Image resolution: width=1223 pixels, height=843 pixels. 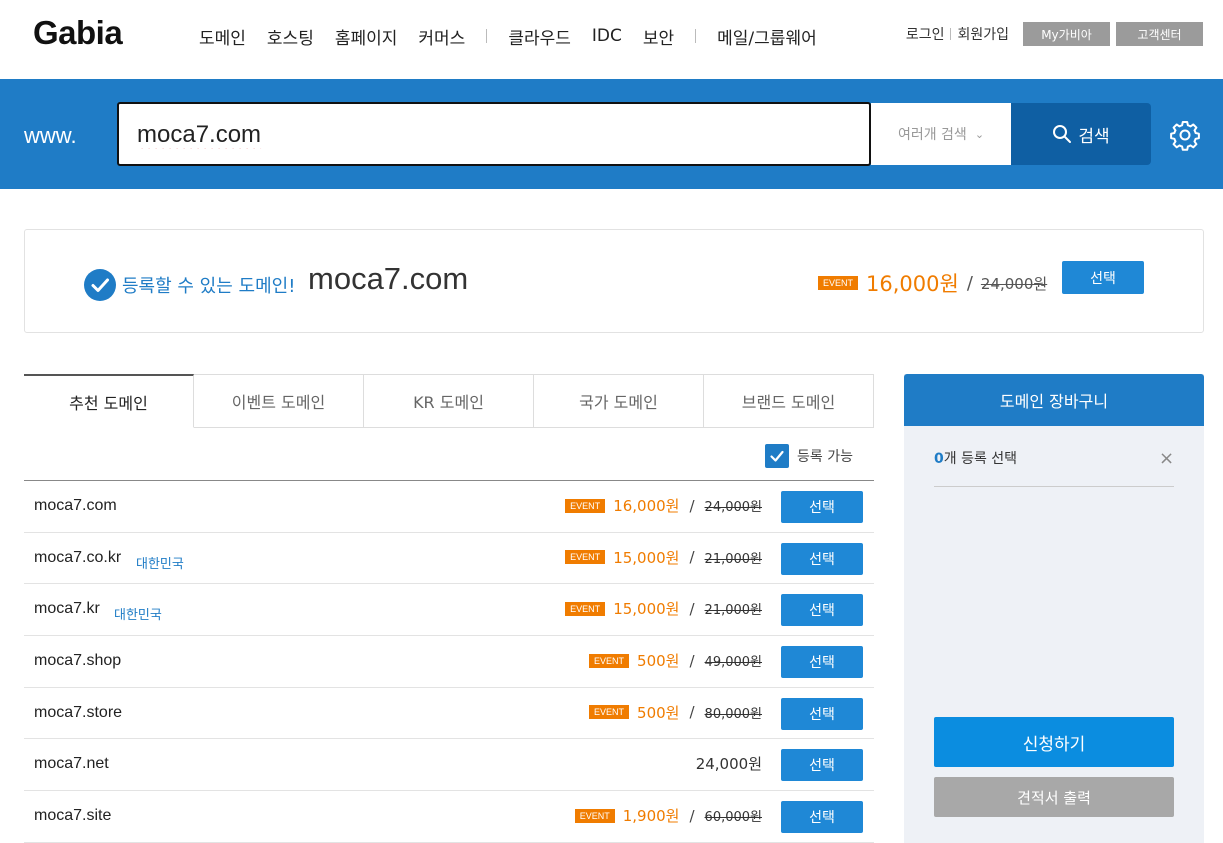 I want to click on result-original-price: 24,000원, so click(x=1014, y=283).